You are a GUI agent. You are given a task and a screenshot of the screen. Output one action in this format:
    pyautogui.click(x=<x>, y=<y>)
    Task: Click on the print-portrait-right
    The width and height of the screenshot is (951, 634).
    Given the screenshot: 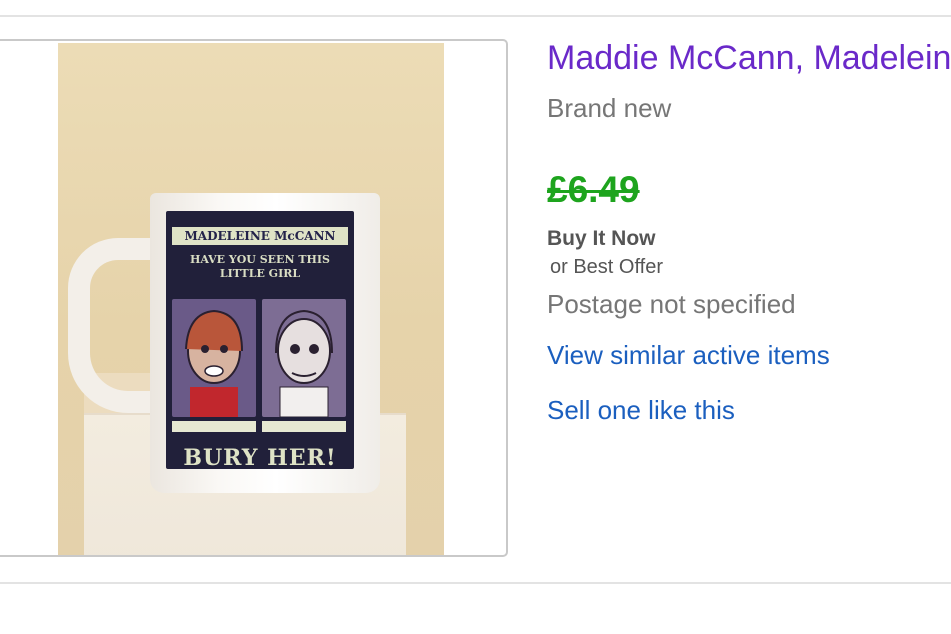 What is the action you would take?
    pyautogui.click(x=304, y=358)
    